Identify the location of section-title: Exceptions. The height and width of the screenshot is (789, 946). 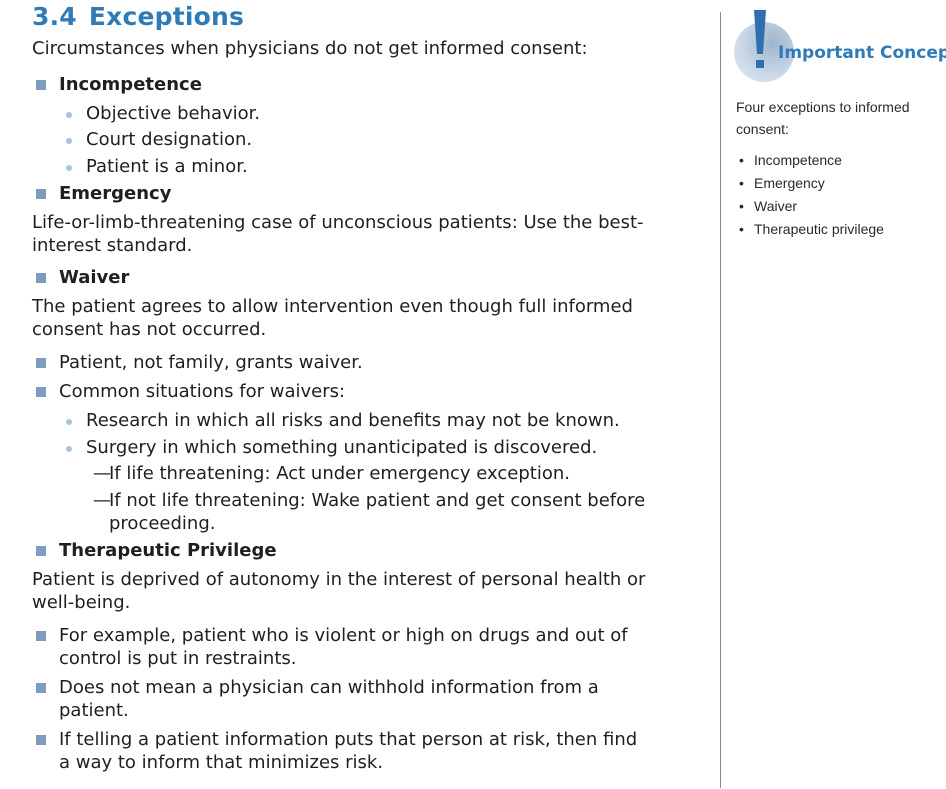
(166, 16).